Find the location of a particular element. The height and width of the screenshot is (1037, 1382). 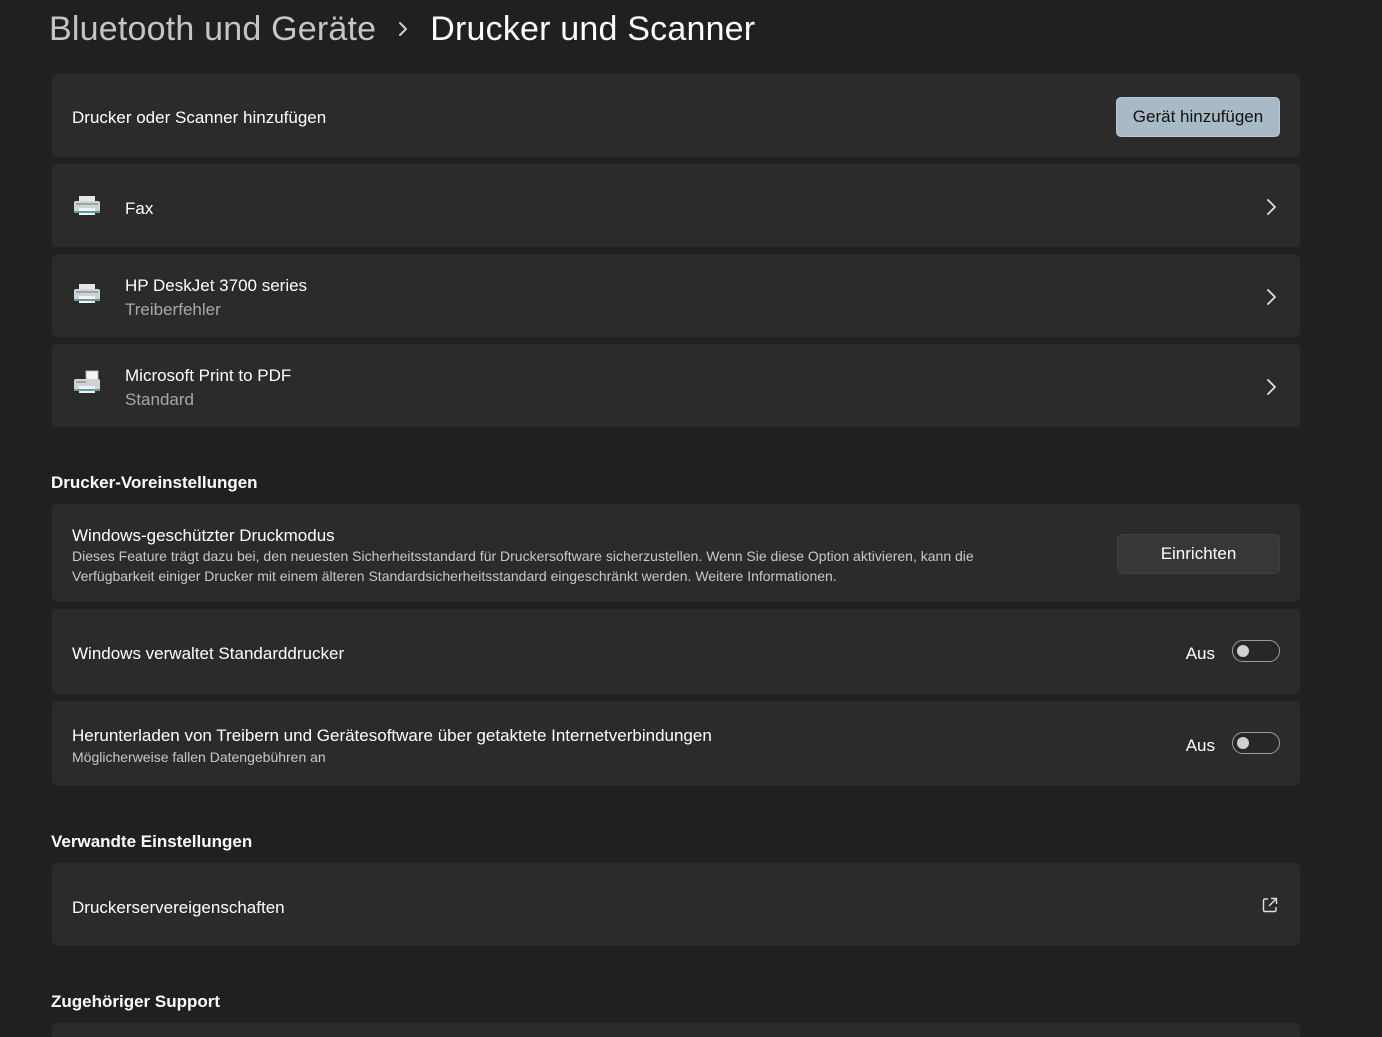

printer-item-hp-deskjet: HP DeskJet 3700 series Treiberfehler is located at coordinates (676, 295).